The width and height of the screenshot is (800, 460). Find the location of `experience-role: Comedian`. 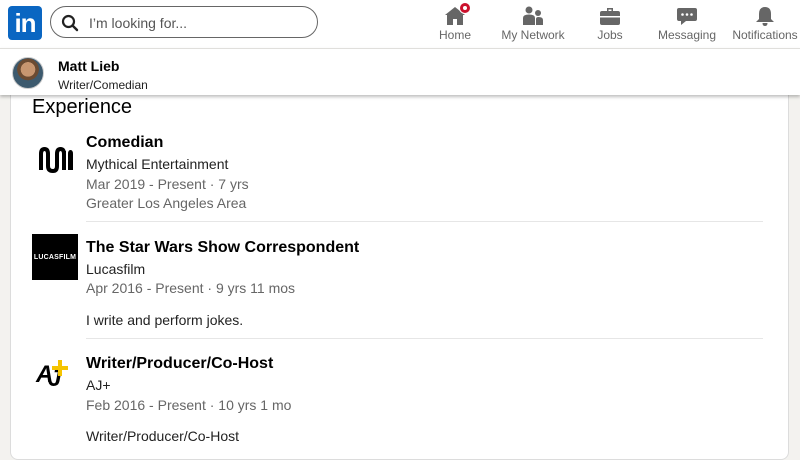

experience-role: Comedian is located at coordinates (124, 143).